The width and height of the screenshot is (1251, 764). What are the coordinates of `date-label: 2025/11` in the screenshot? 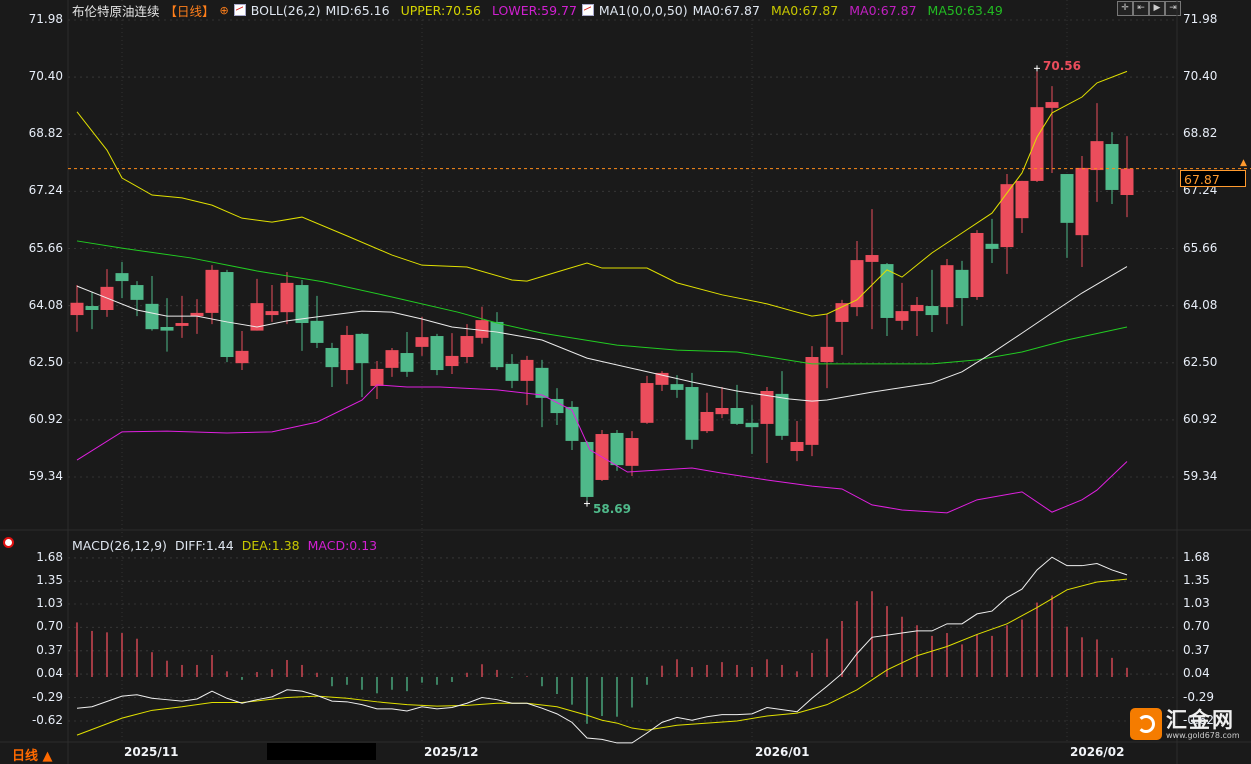 It's located at (151, 752).